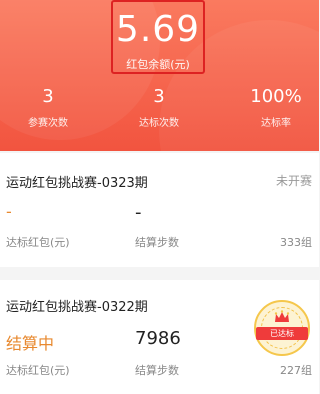  I want to click on challenge-title: 运动红包挑战赛-0322期, so click(77, 307).